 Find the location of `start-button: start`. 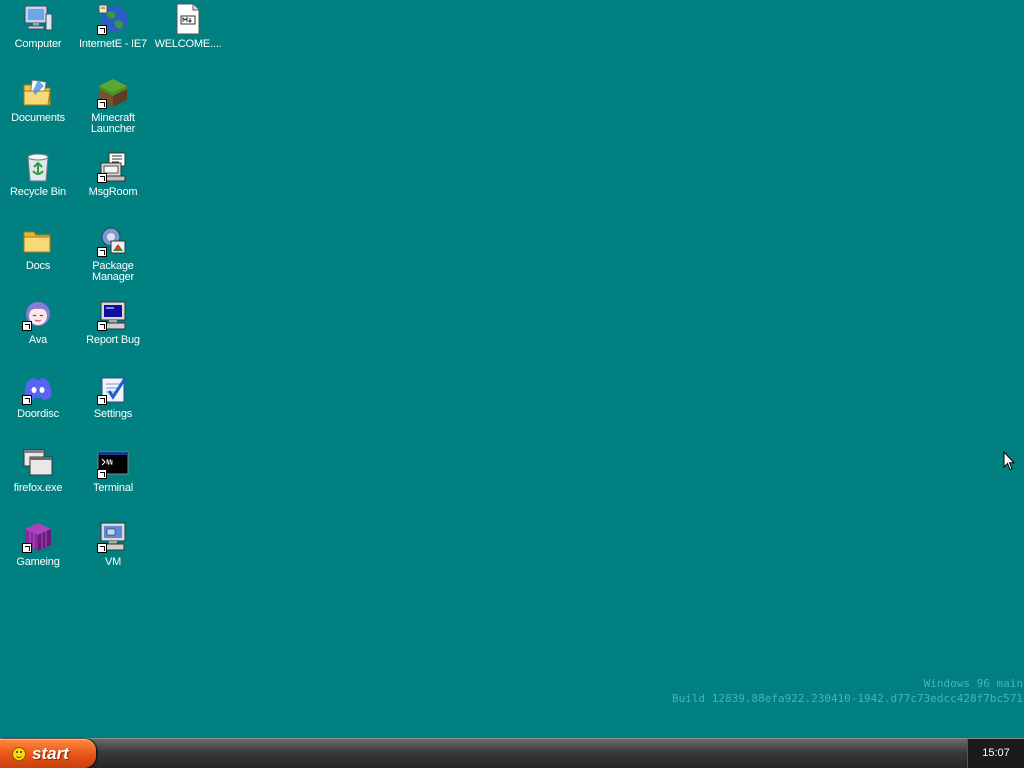

start-button: start is located at coordinates (48, 753).